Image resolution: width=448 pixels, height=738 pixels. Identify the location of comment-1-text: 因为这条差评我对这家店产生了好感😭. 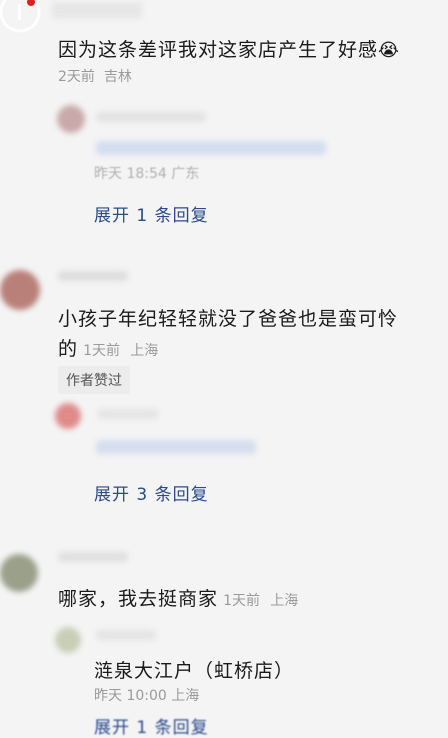
(229, 50).